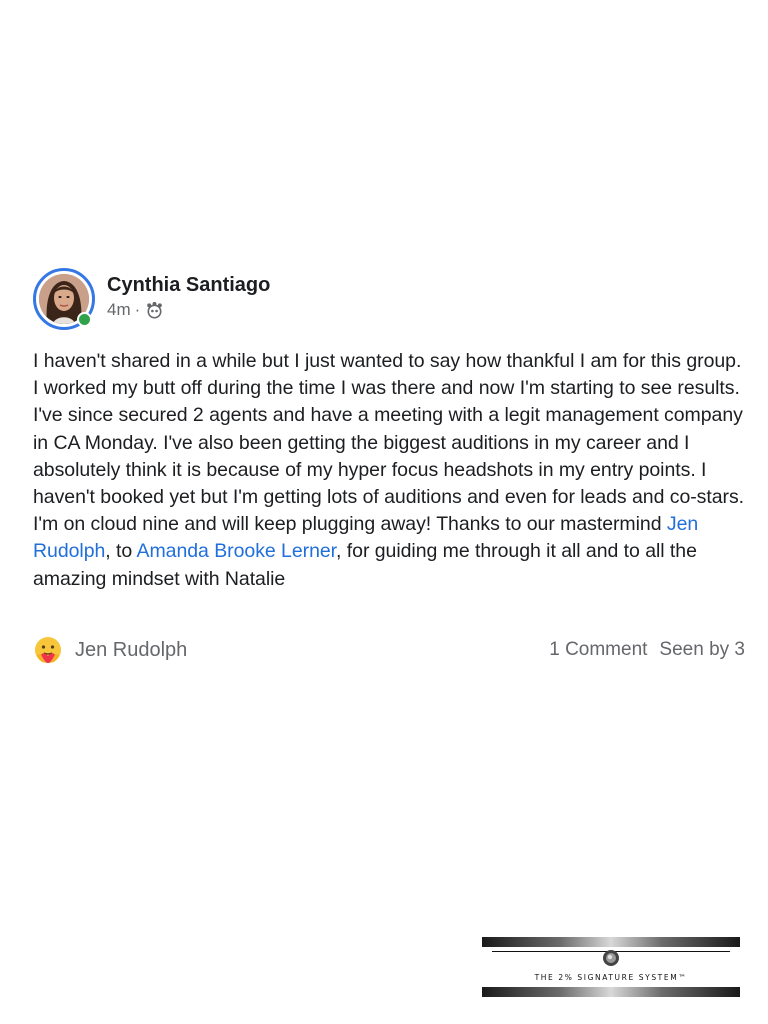 The image size is (768, 1024). I want to click on post-text-2: , to, so click(121, 551).